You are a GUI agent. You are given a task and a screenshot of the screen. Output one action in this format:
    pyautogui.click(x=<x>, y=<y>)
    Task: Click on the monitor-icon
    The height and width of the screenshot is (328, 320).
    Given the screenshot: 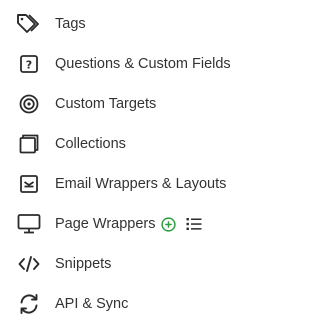 What is the action you would take?
    pyautogui.click(x=29, y=224)
    